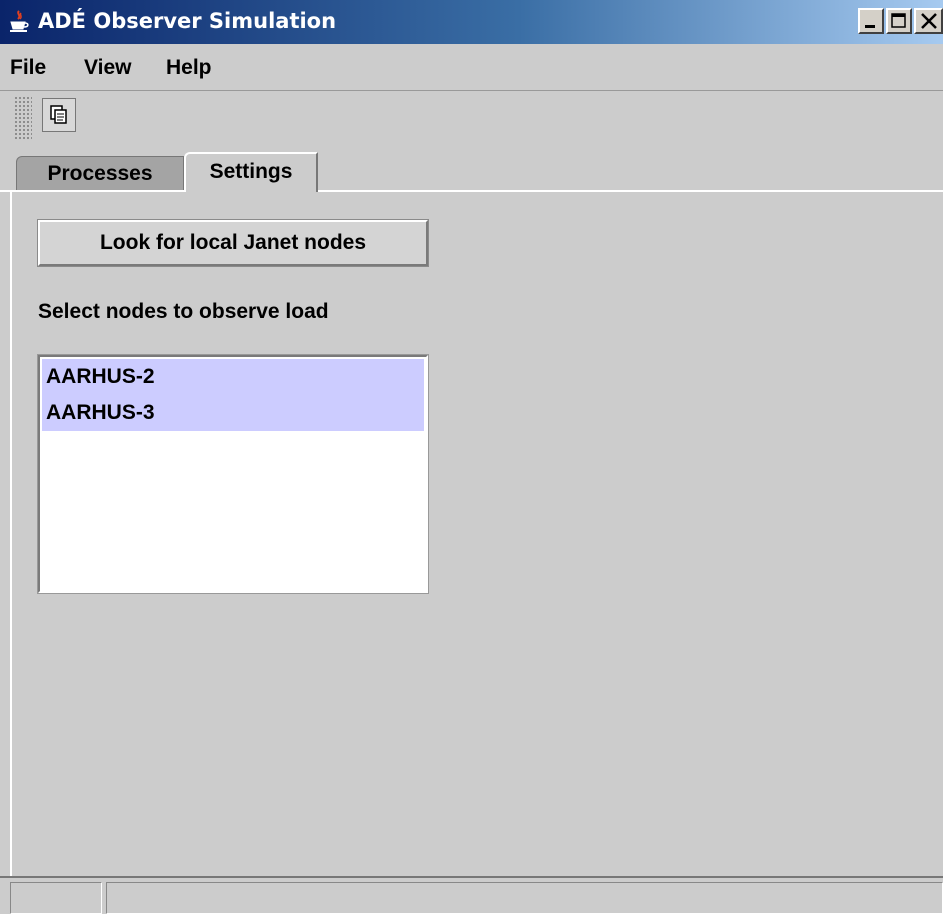 This screenshot has height=914, width=943. I want to click on close-icon, so click(929, 21).